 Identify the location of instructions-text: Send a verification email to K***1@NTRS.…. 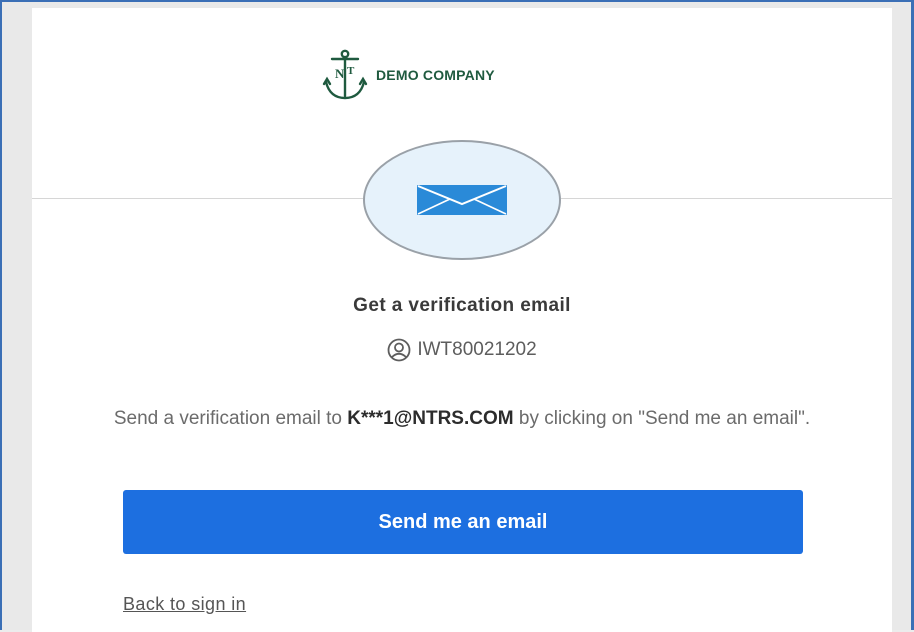
(462, 419).